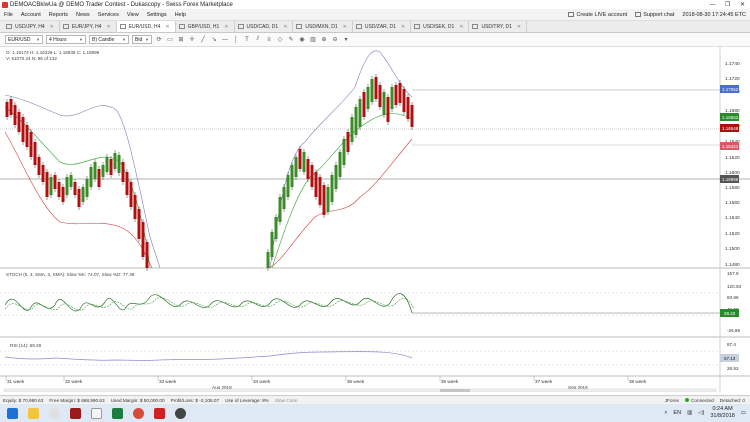  Describe the element at coordinates (280, 40) in the screenshot. I see `shape-icon: ◇` at that location.